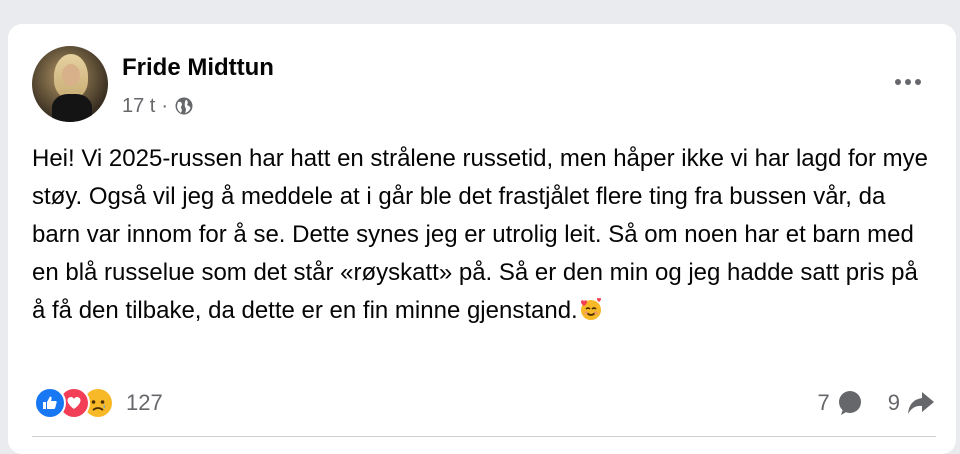 This screenshot has height=454, width=960. Describe the element at coordinates (198, 68) in the screenshot. I see `author-name: Fride Midttun` at that location.